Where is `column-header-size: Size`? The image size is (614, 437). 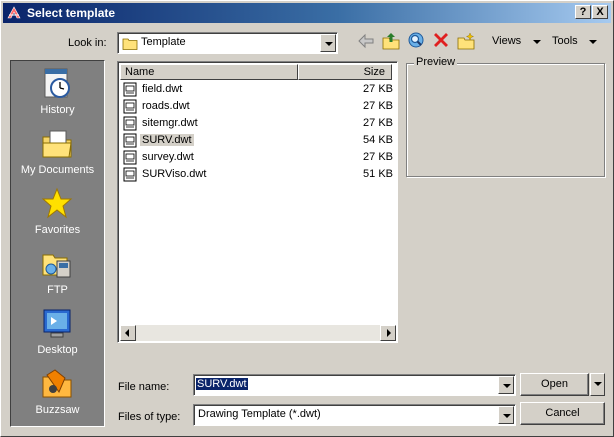 column-header-size: Size is located at coordinates (345, 72).